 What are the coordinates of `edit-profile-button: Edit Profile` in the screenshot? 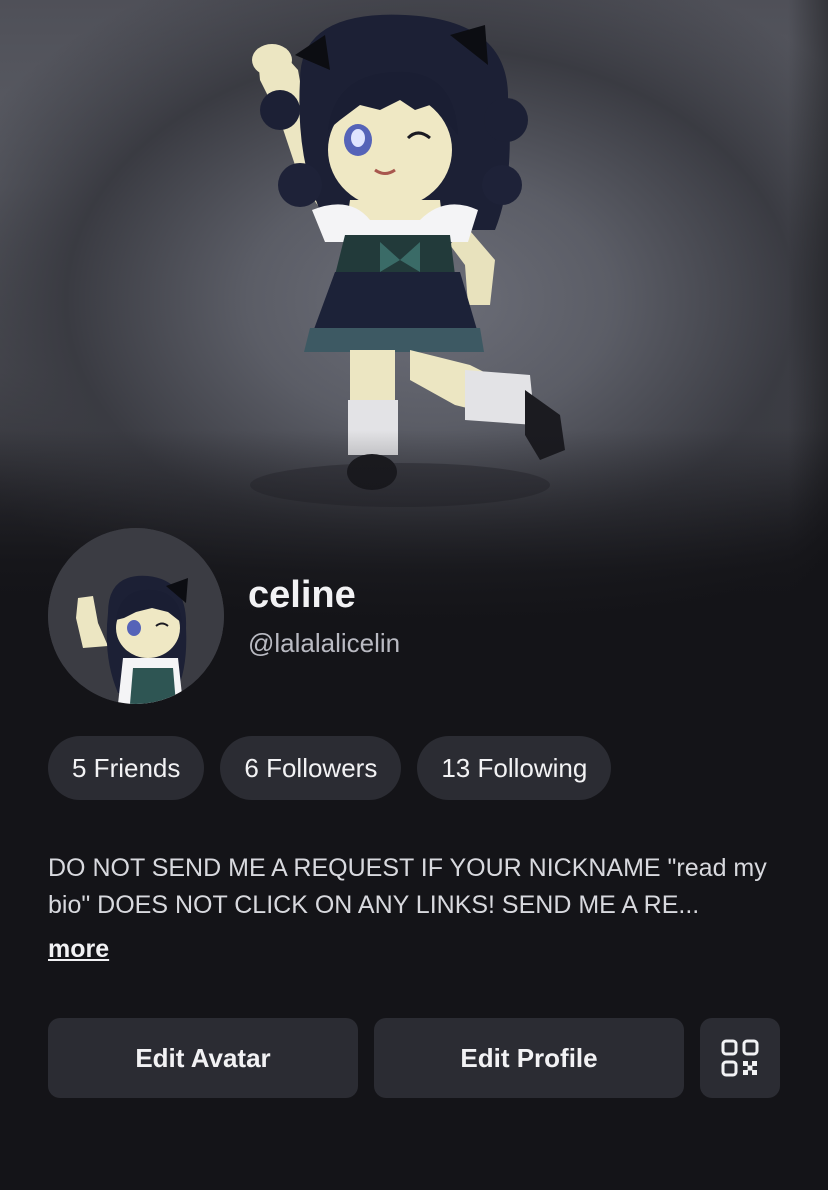 It's located at (529, 1058).